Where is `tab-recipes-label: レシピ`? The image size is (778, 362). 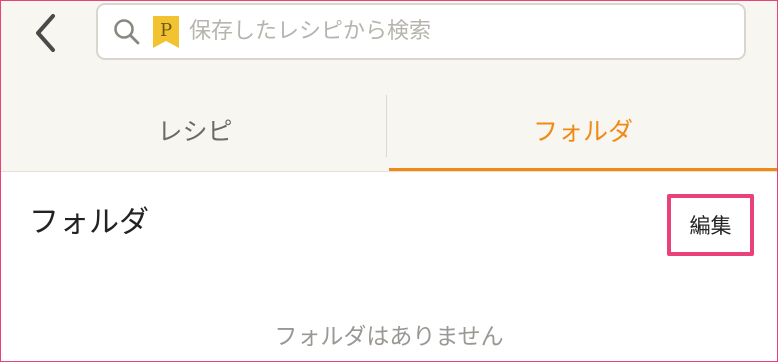 tab-recipes-label: レシピ is located at coordinates (195, 131).